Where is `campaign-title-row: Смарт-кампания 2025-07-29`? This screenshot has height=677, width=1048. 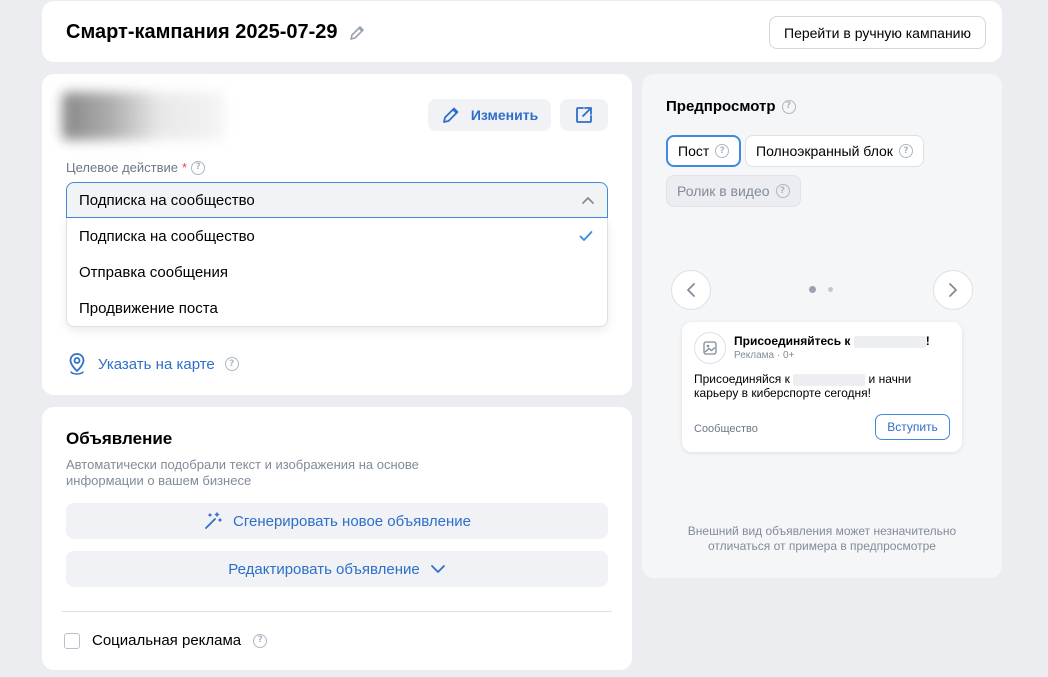 campaign-title-row: Смарт-кампания 2025-07-29 is located at coordinates (216, 32).